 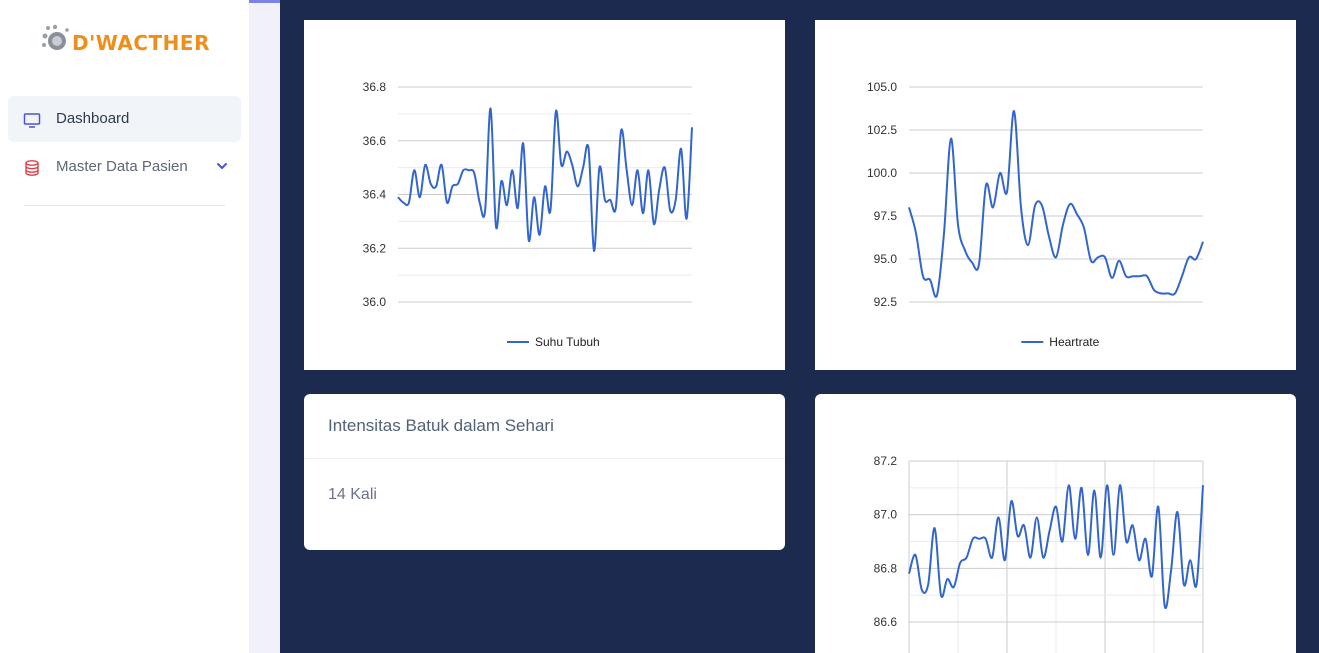 I want to click on sidebar-edge-accent, so click(x=264, y=1).